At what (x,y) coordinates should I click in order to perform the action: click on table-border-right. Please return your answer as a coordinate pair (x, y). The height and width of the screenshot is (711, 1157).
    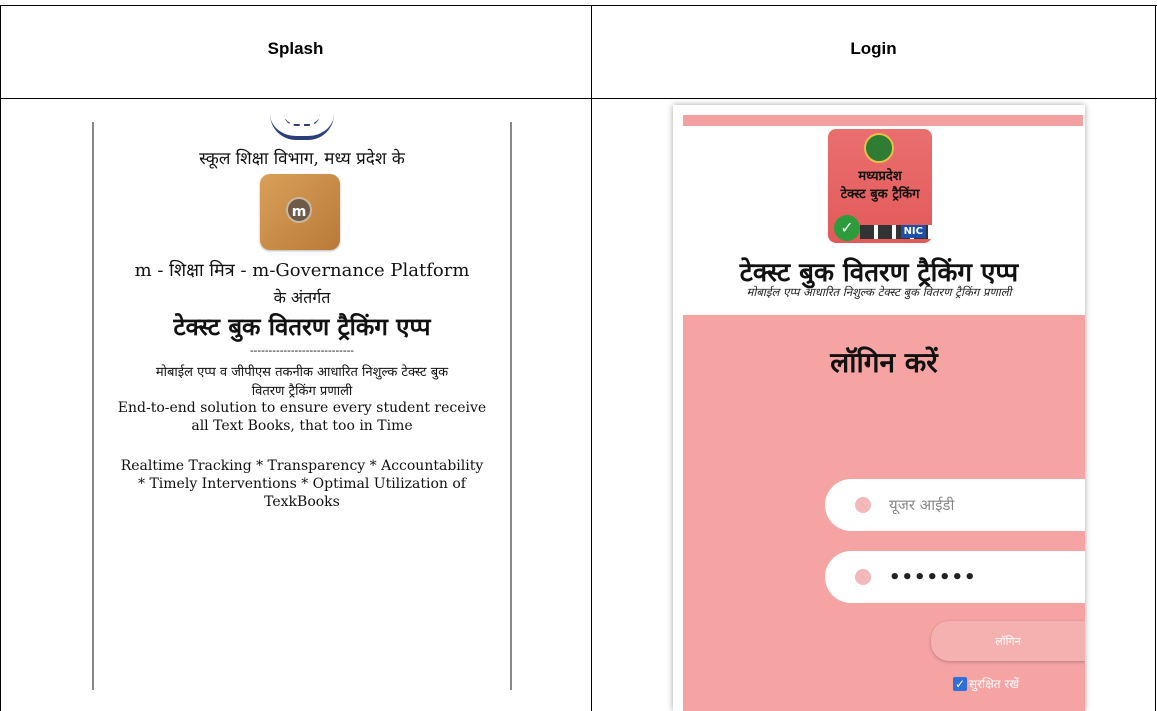
    Looking at the image, I should click on (1155, 358).